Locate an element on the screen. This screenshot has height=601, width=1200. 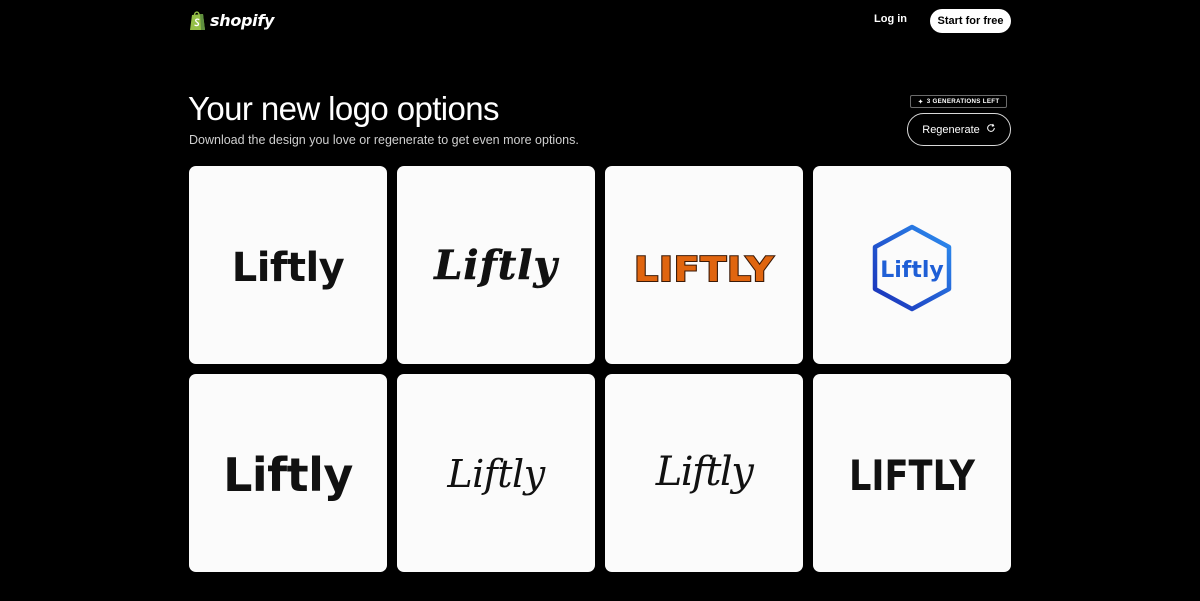
regenerate-button: Regenerate is located at coordinates (959, 129).